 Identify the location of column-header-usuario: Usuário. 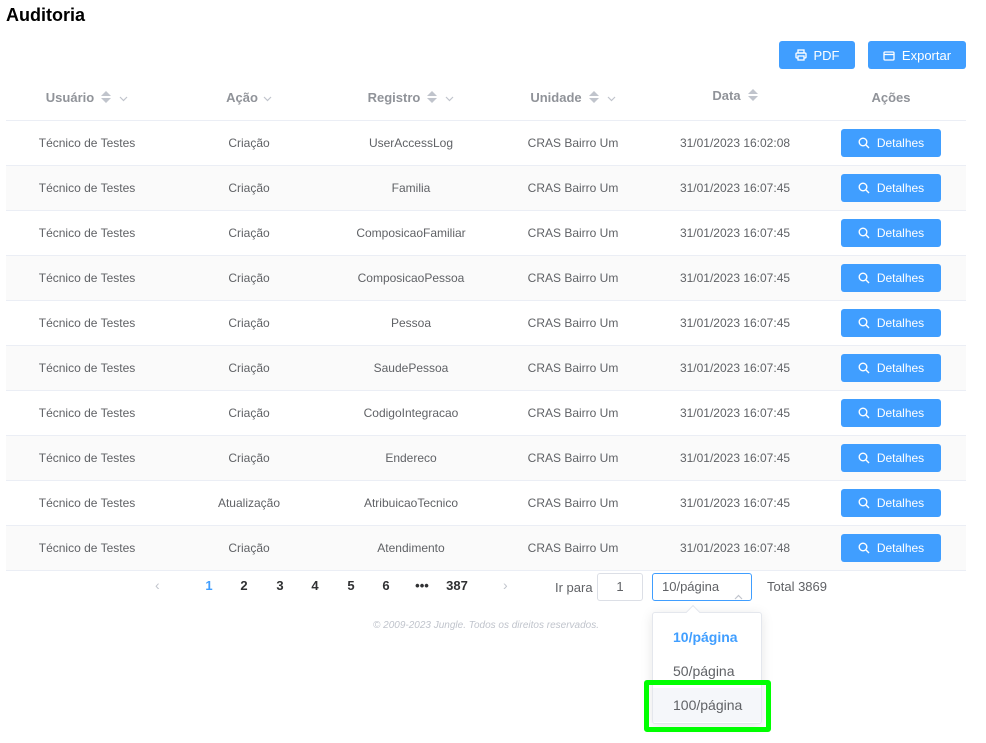
(87, 98).